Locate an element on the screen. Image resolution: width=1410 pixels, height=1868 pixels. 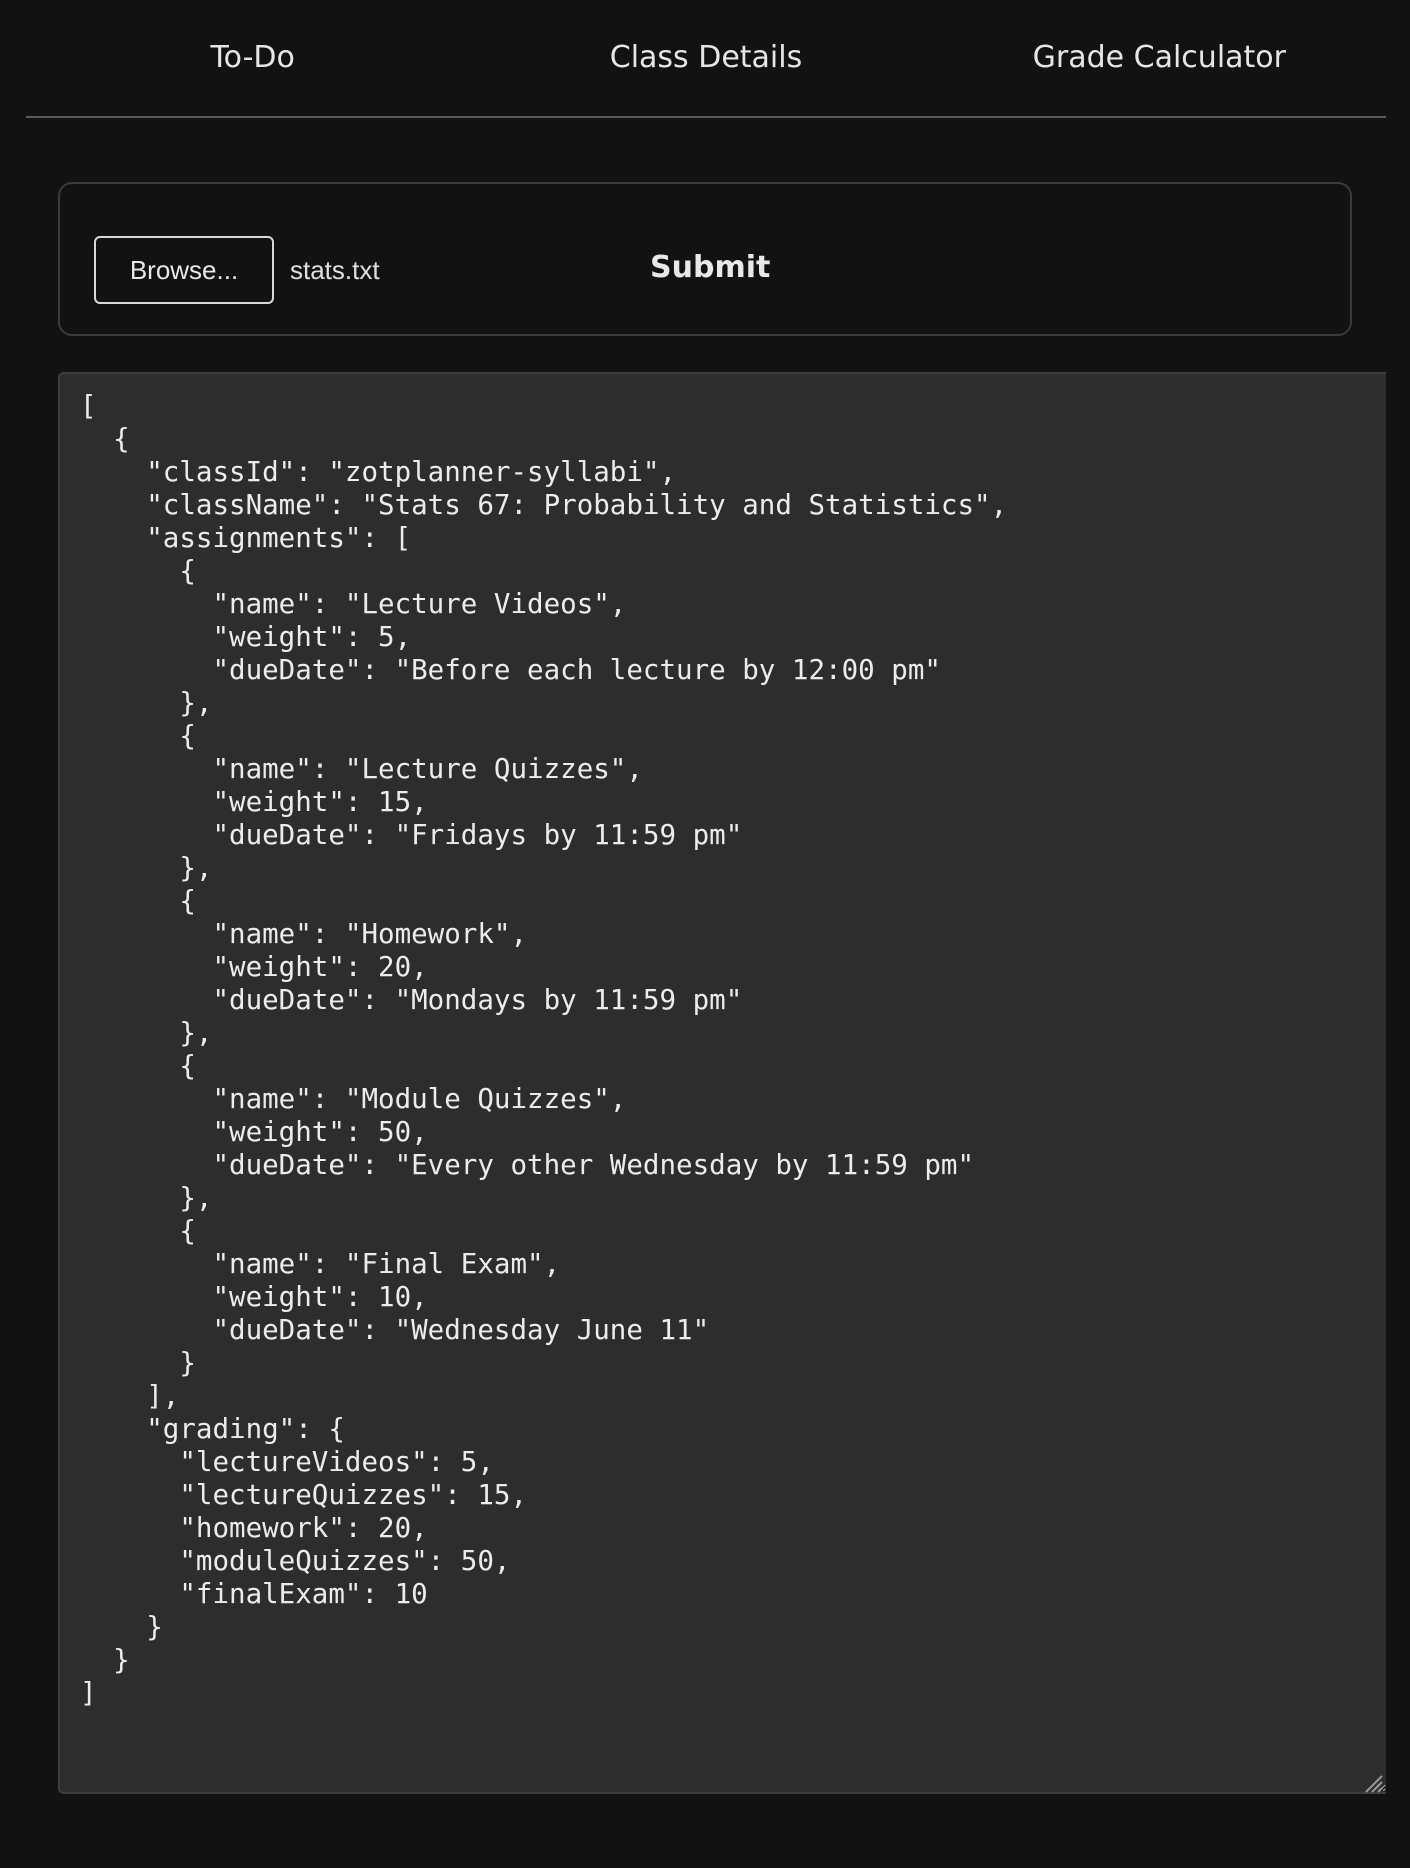
tab-class-details: Class Details is located at coordinates (705, 58).